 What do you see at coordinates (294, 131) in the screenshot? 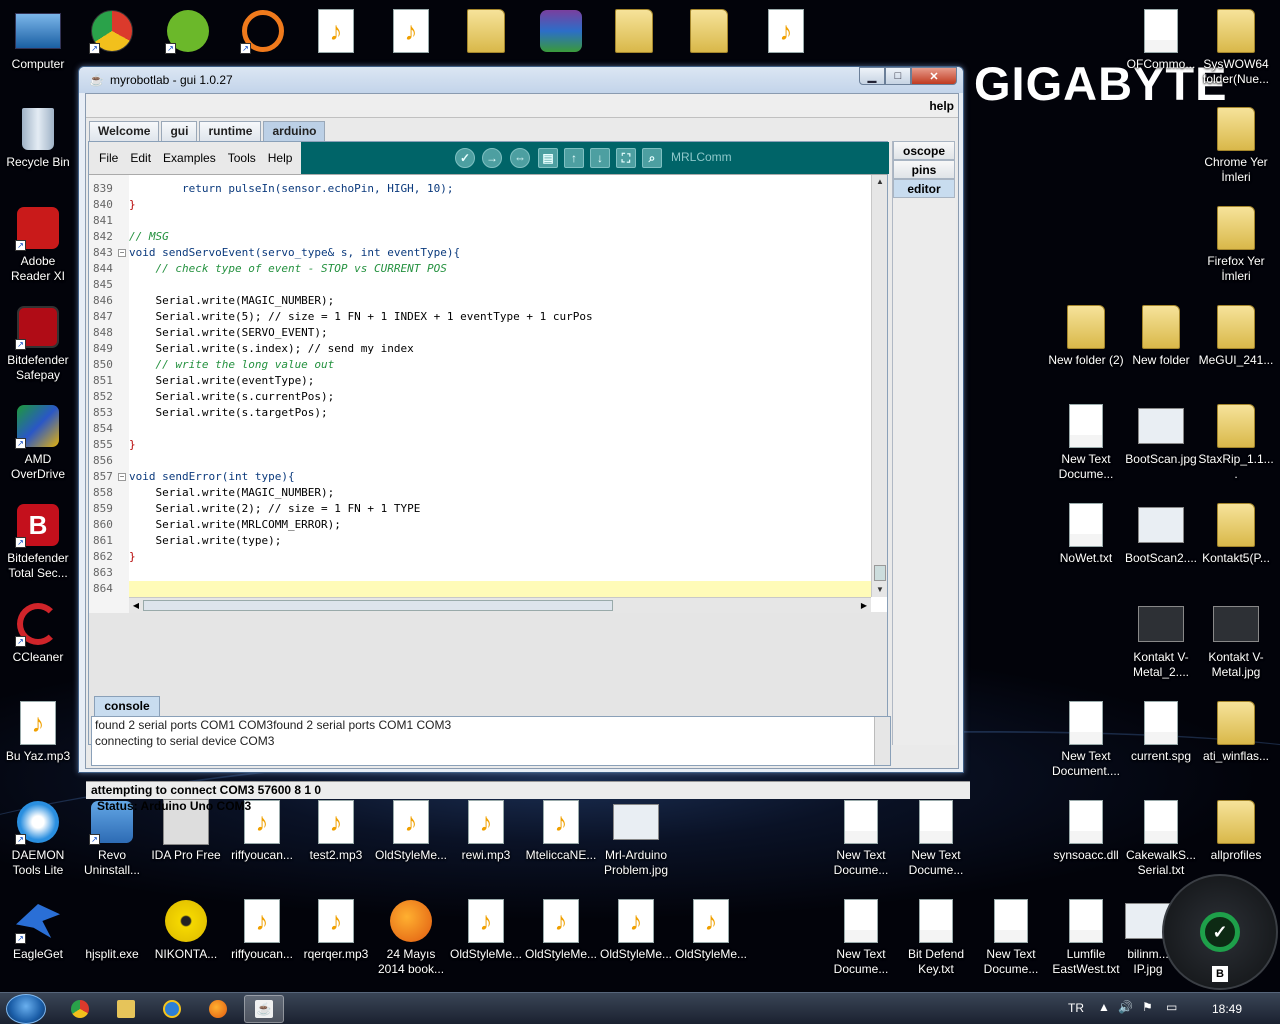
I see `tab-arduino: arduino` at bounding box center [294, 131].